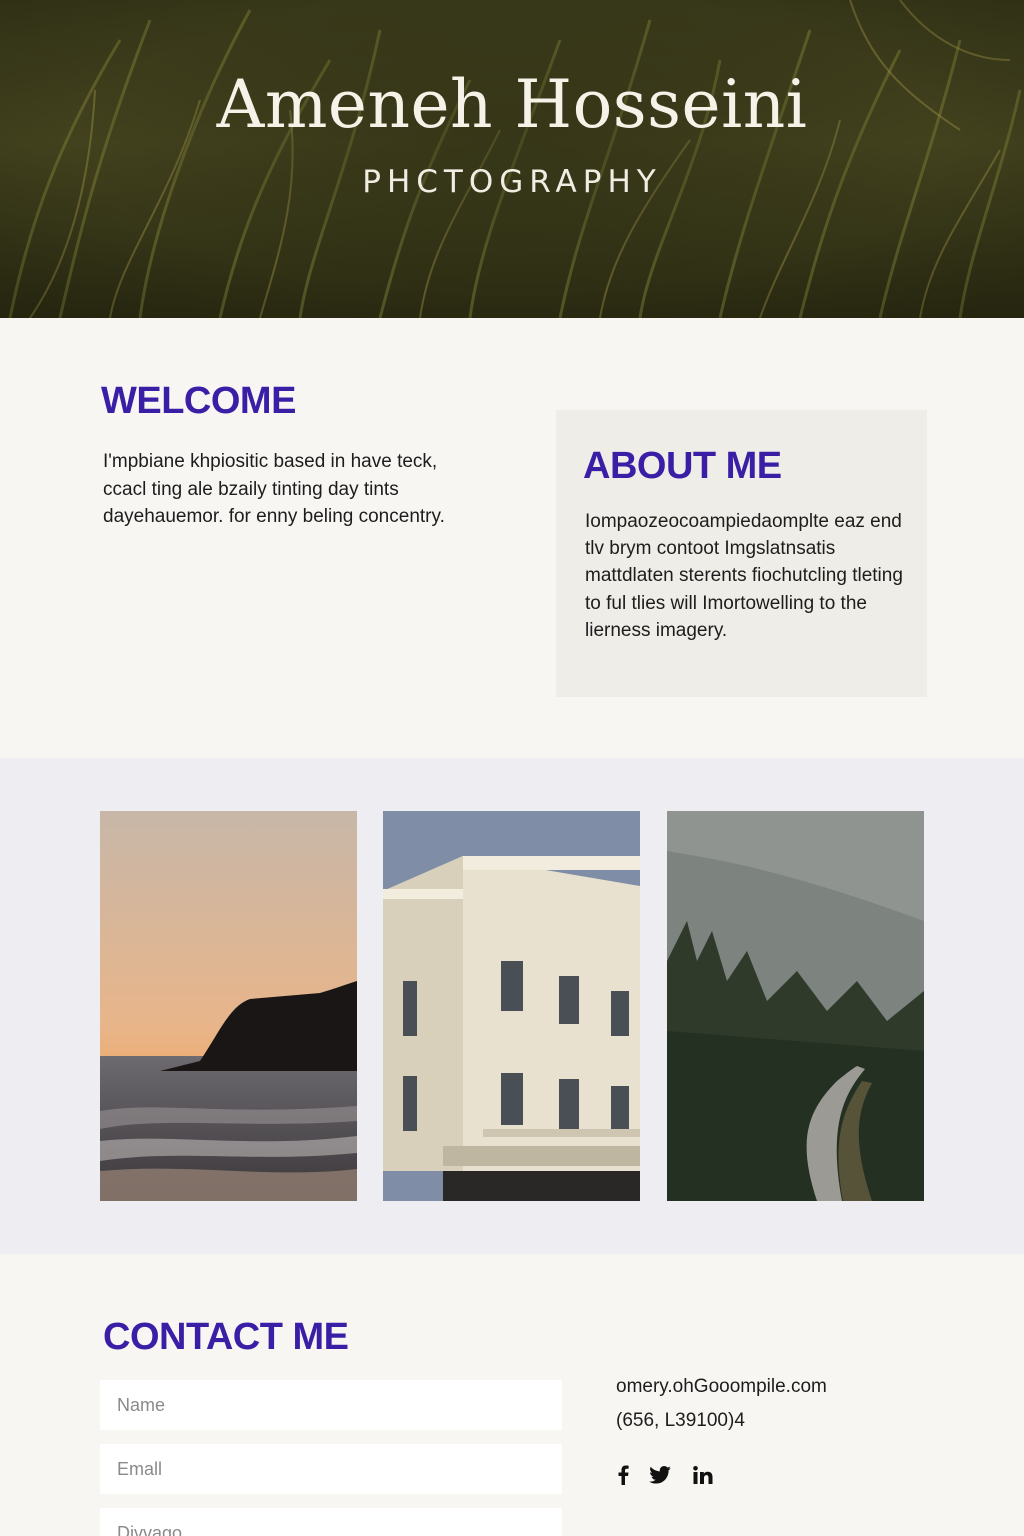  Describe the element at coordinates (660, 1475) in the screenshot. I see `twitter-icon` at that location.